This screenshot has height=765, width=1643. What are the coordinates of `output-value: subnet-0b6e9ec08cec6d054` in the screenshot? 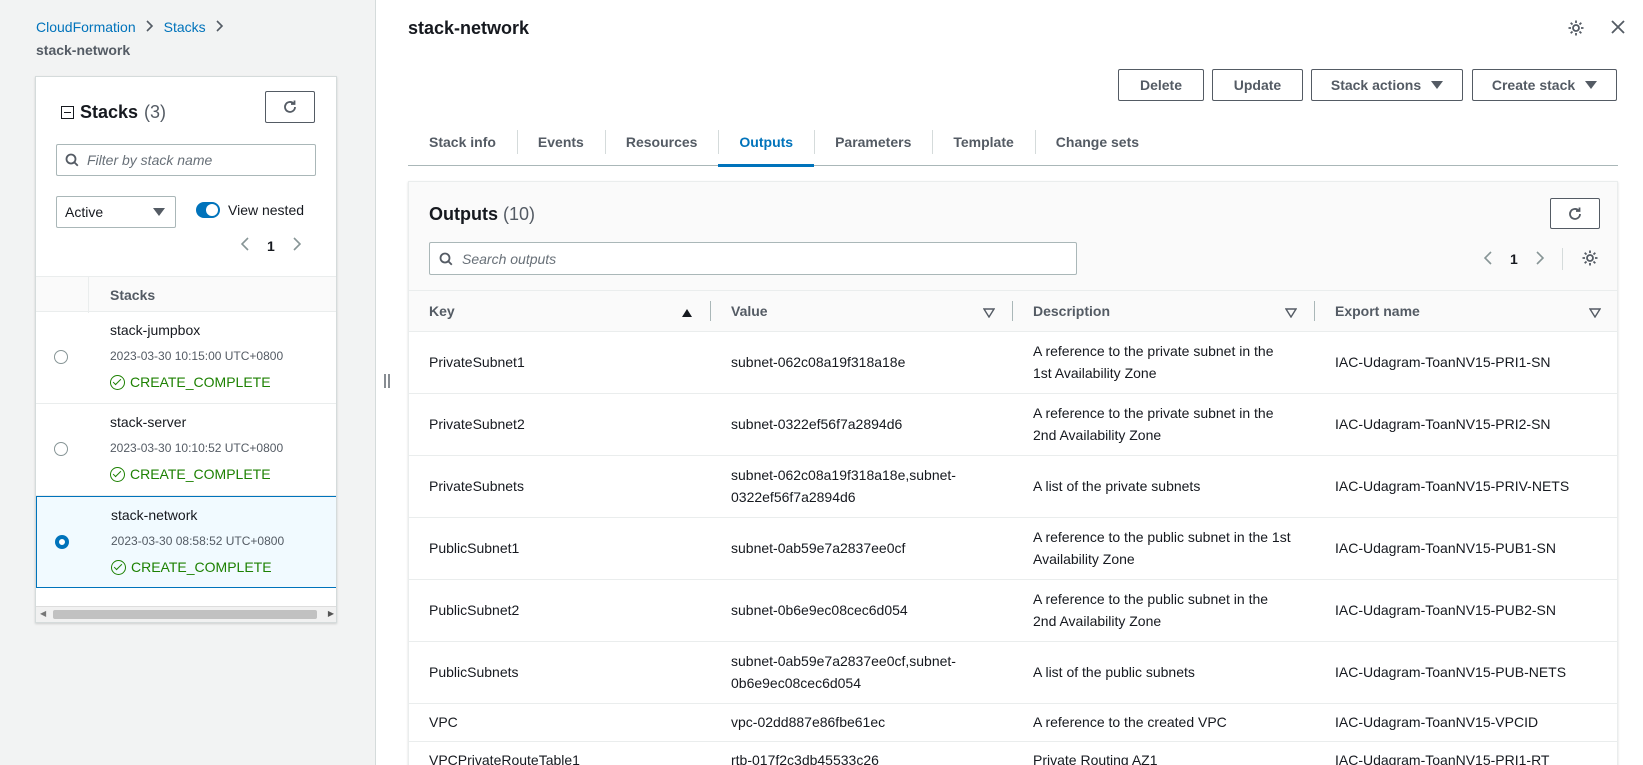 It's located at (862, 610).